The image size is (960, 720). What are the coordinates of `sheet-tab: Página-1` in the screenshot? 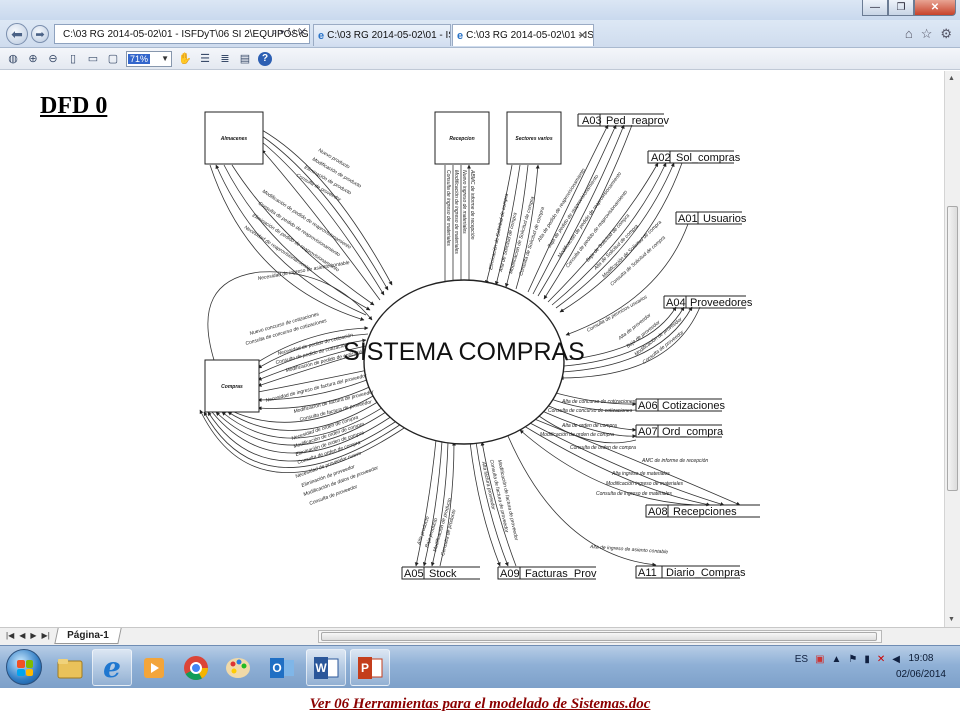 It's located at (88, 636).